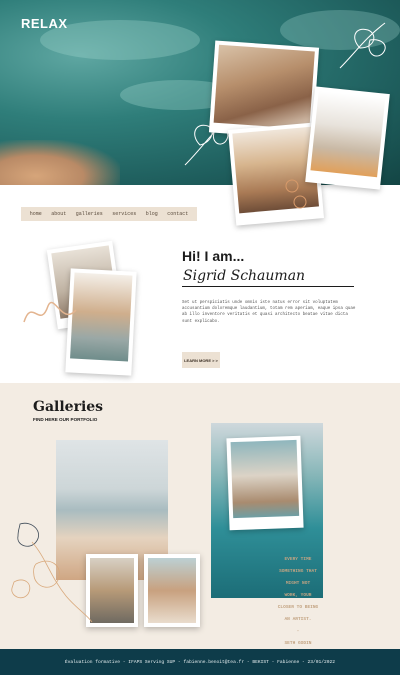 This screenshot has height=675, width=400. I want to click on galleries-subtitle: FIND HERE OUR PORTFOLIO, so click(65, 419).